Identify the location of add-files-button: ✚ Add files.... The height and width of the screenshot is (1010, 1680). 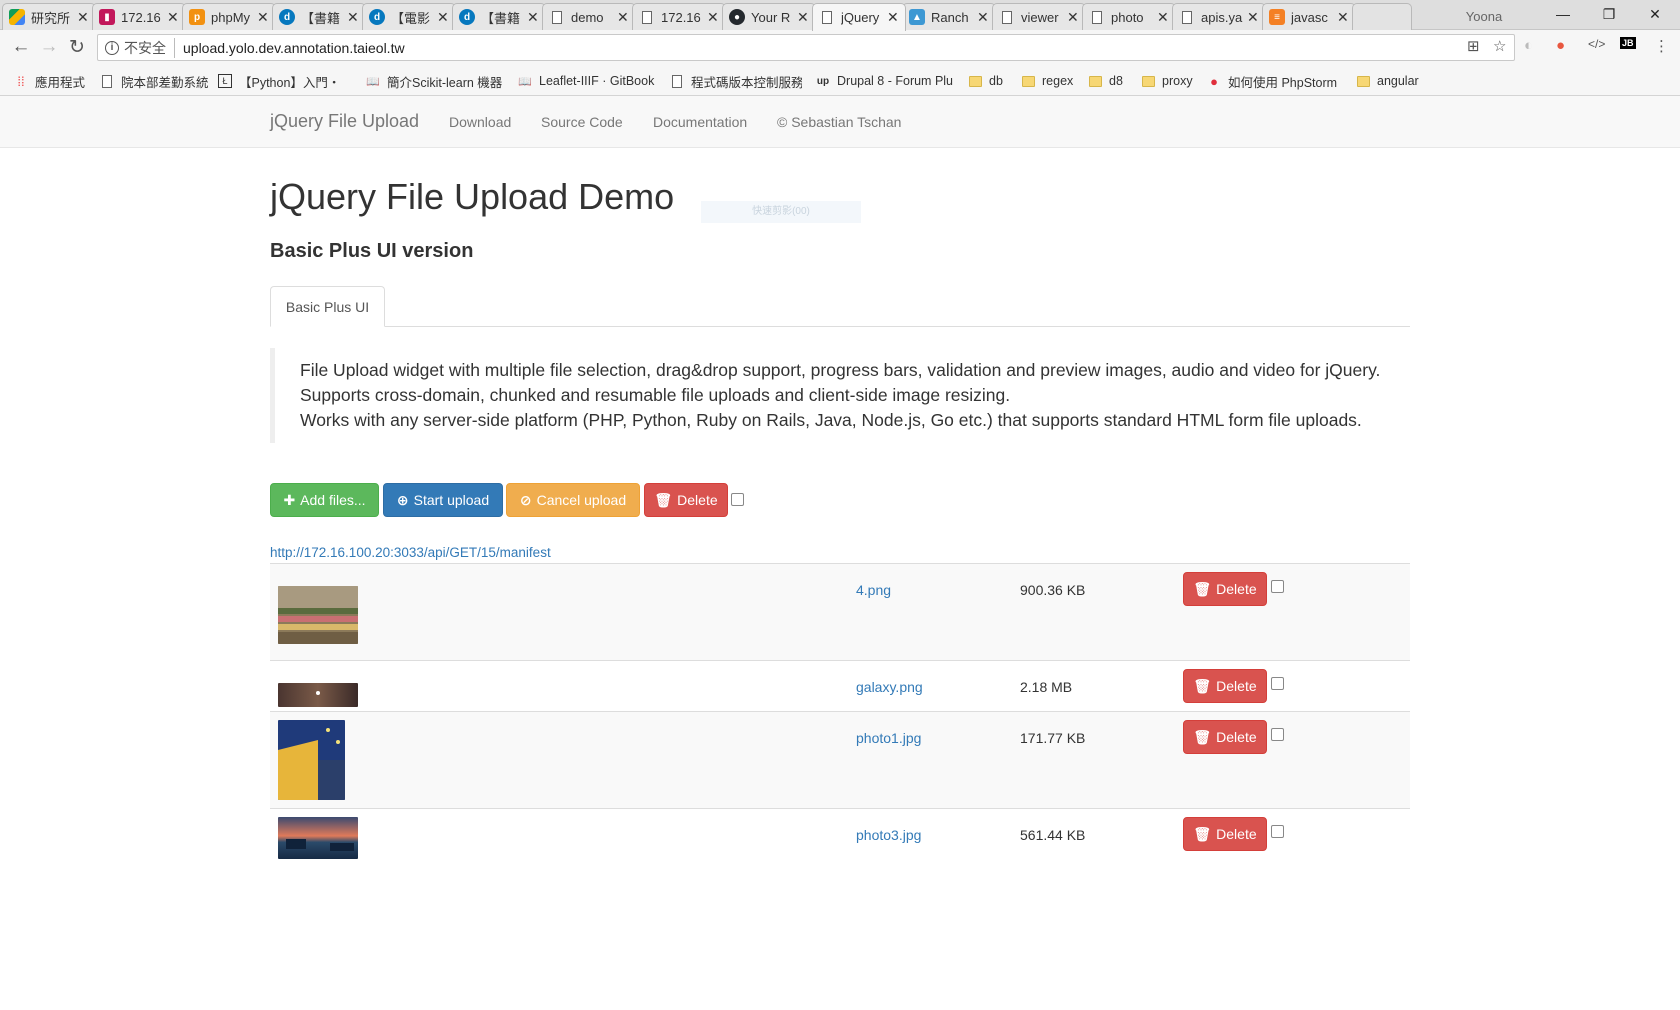
(324, 500).